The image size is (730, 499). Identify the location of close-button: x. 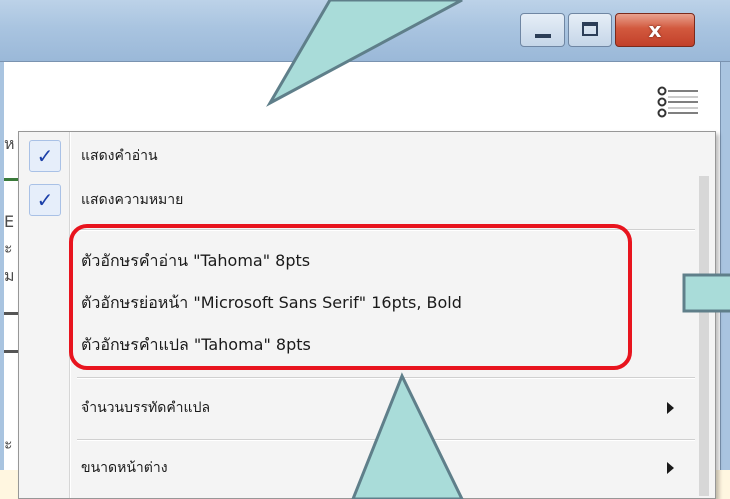
(655, 30).